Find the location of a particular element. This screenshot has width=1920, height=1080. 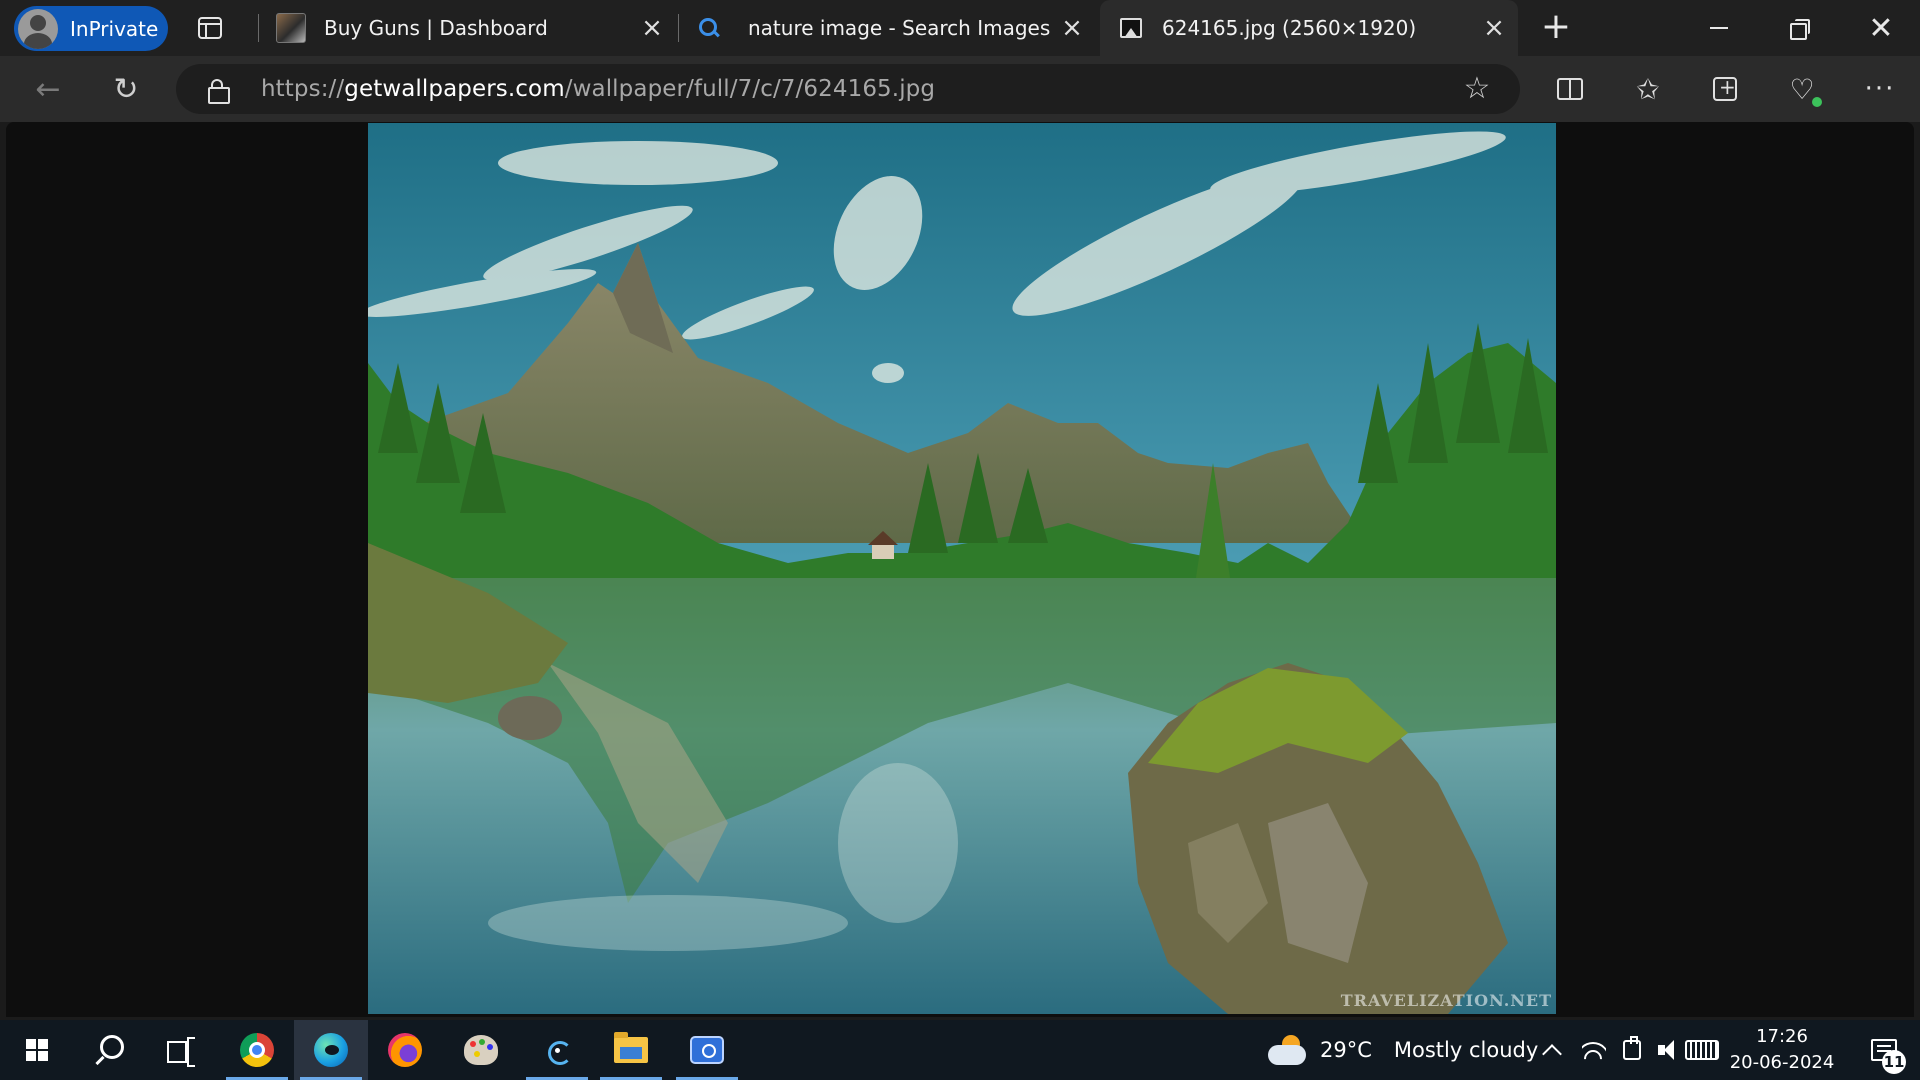

restore-button is located at coordinates (1799, 28).